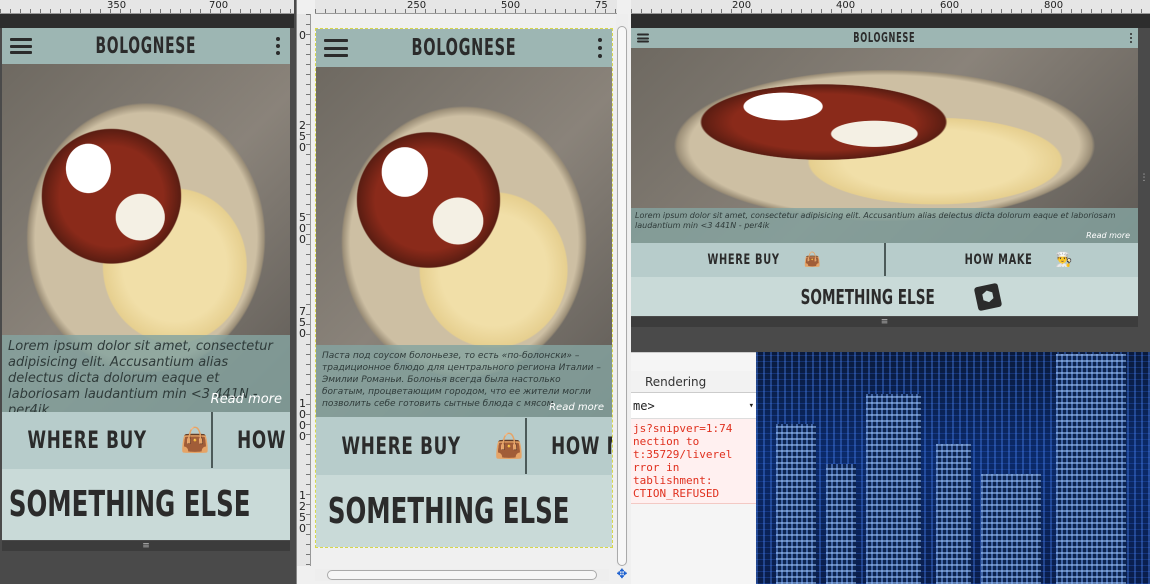  Describe the element at coordinates (302, 35) in the screenshot. I see `ruler-label: 0` at that location.